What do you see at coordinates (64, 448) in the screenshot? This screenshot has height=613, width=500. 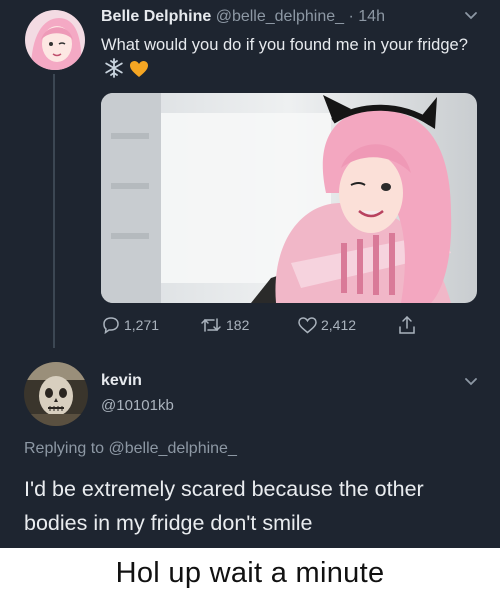 I see `replying-to-prefix: Replying to` at bounding box center [64, 448].